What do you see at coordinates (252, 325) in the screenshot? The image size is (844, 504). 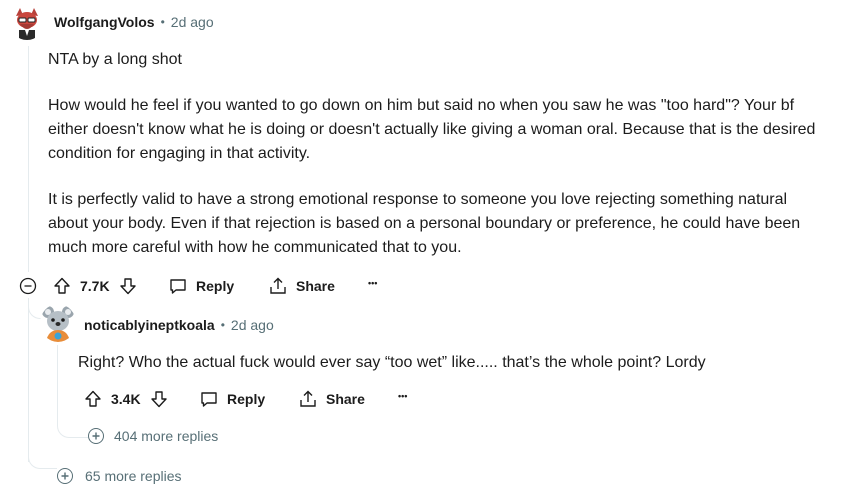 I see `reply-timestamp: 2d ago` at bounding box center [252, 325].